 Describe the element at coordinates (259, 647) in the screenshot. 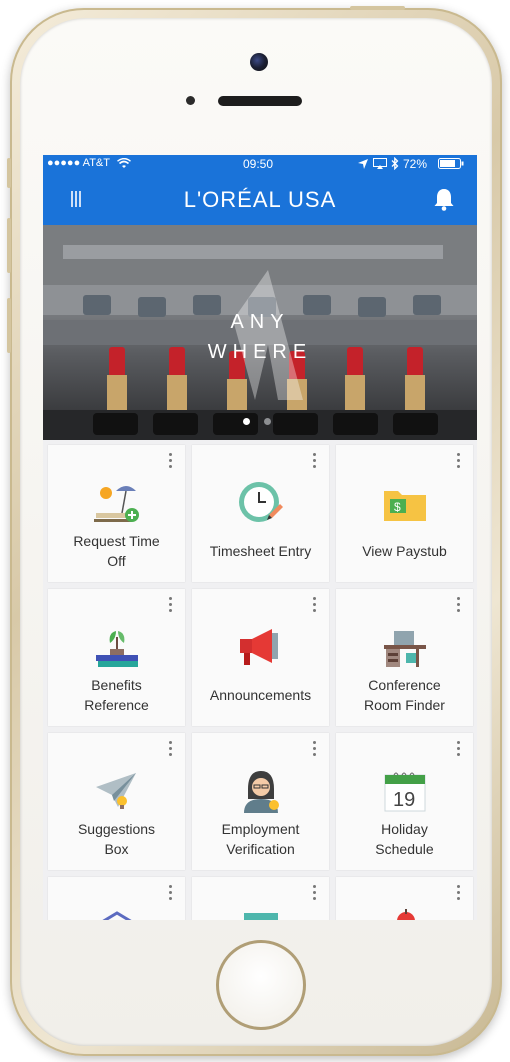

I see `megaphone-icon` at that location.